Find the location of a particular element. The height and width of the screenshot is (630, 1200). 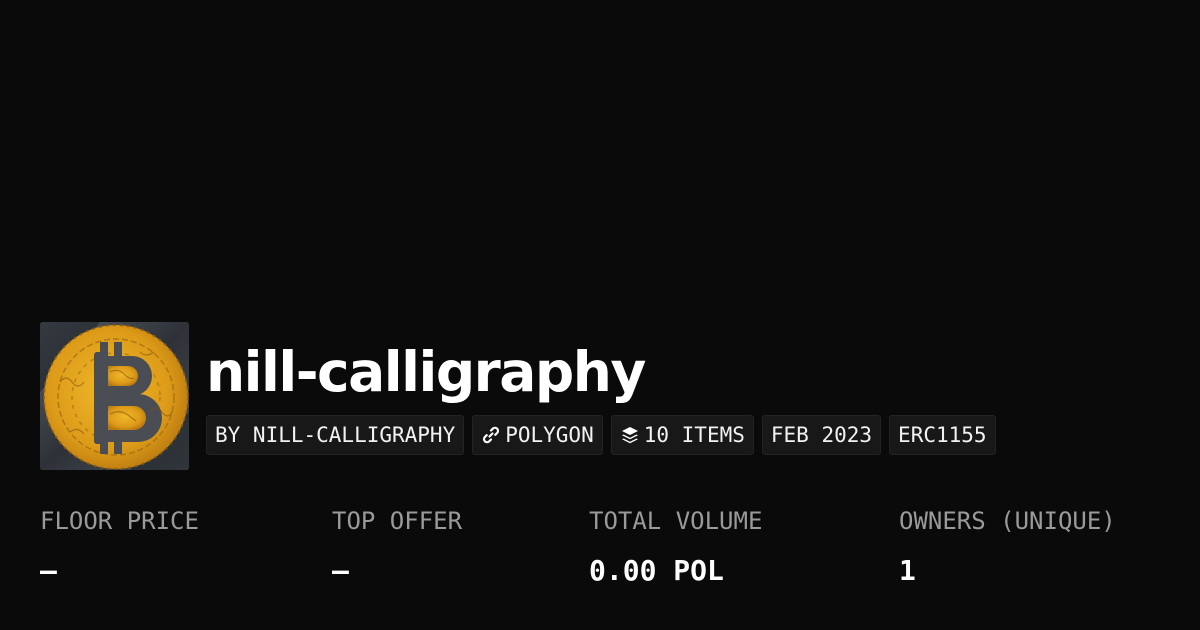

bitcoin-logo-icon is located at coordinates (114, 396).